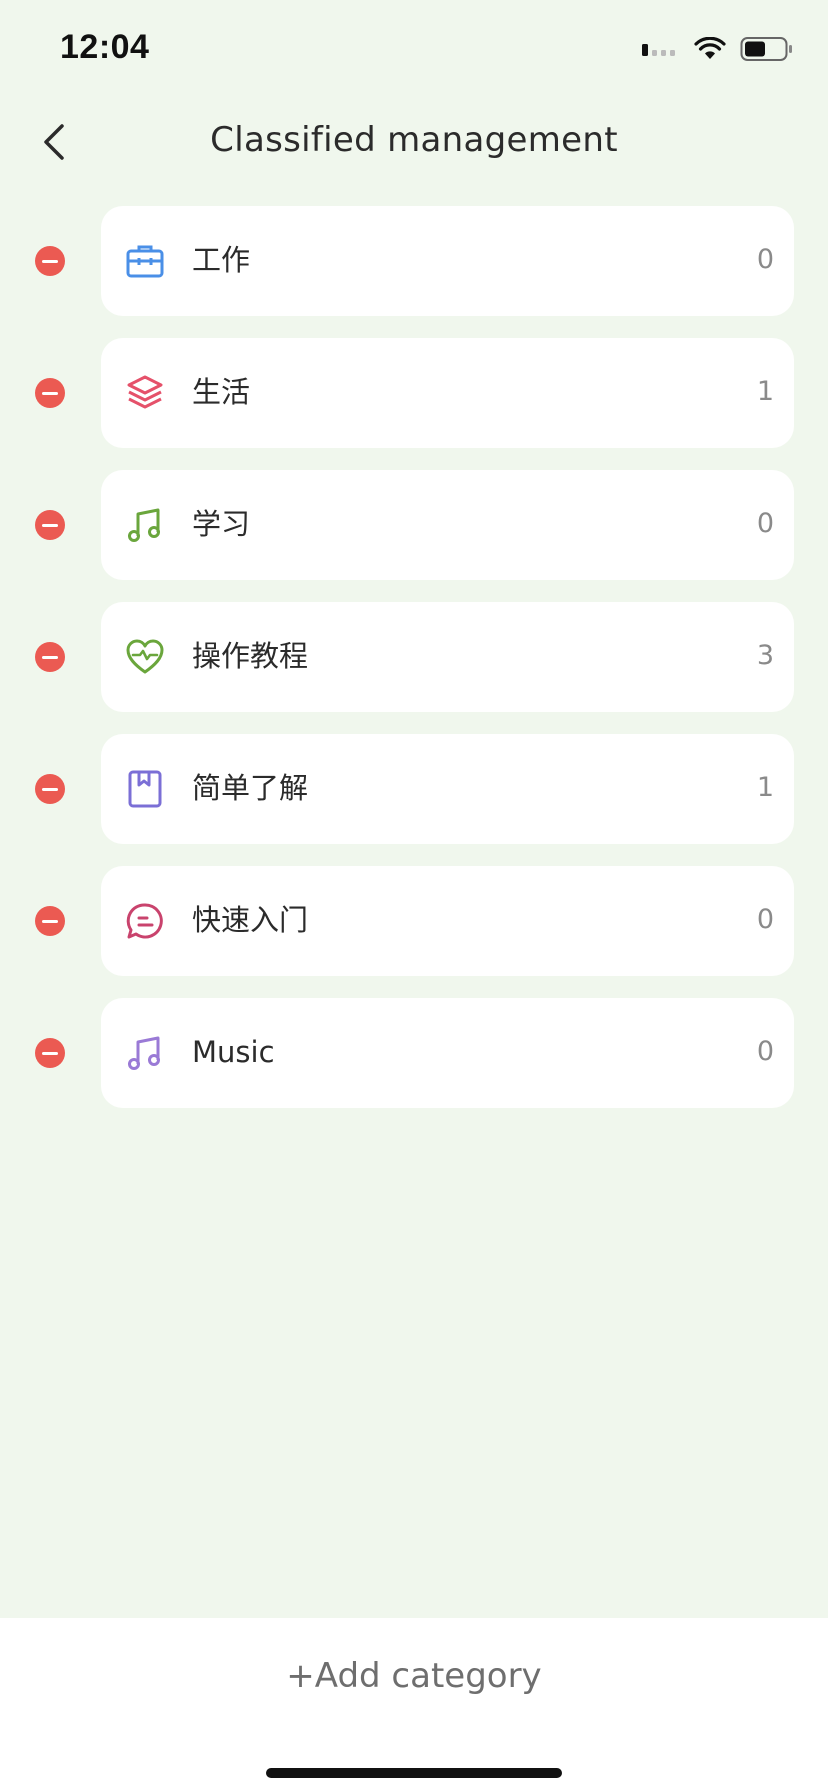 The height and width of the screenshot is (1792, 828). I want to click on briefcase-icon, so click(145, 261).